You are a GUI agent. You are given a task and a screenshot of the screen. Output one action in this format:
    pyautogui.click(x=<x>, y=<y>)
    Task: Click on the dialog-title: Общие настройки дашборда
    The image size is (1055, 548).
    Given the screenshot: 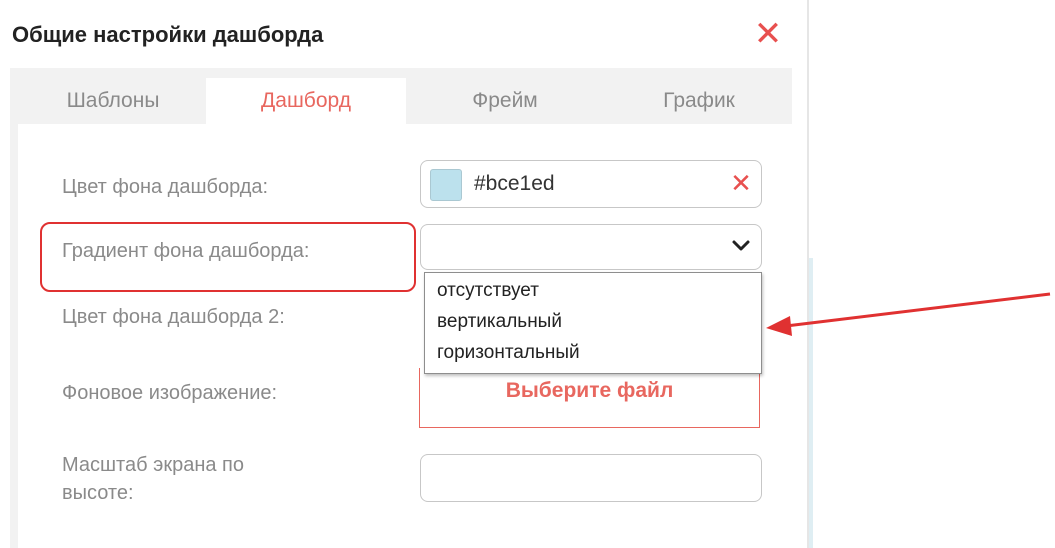 What is the action you would take?
    pyautogui.click(x=168, y=34)
    